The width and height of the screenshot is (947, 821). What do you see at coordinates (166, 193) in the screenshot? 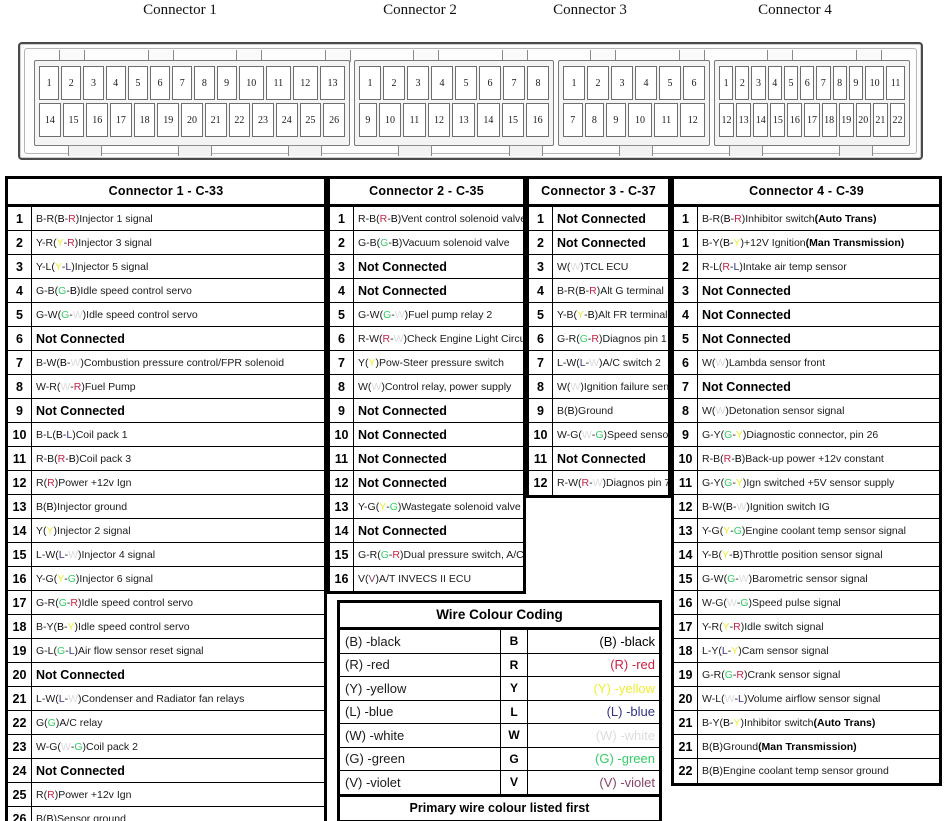
I see `pinout-table-header: Connector 1 - C-33` at bounding box center [166, 193].